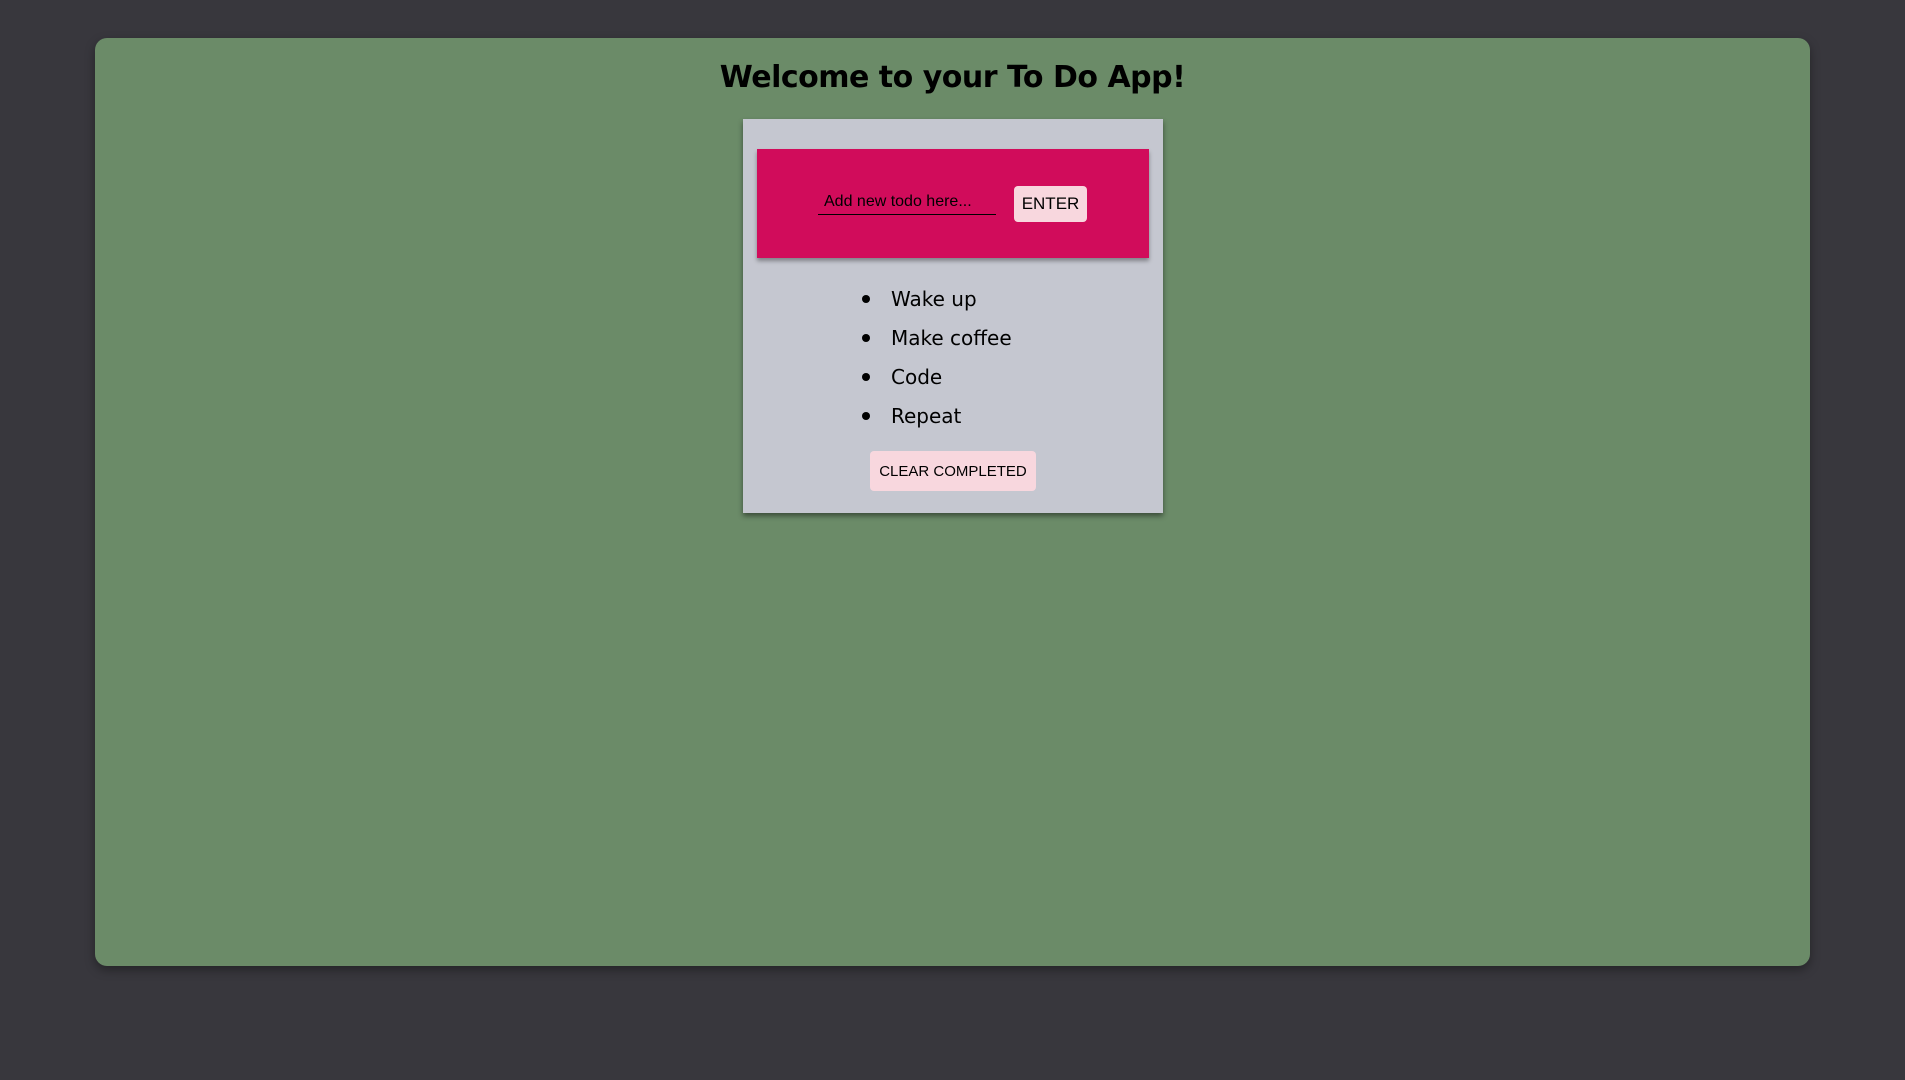  I want to click on enter-button: ENTER, so click(1050, 204).